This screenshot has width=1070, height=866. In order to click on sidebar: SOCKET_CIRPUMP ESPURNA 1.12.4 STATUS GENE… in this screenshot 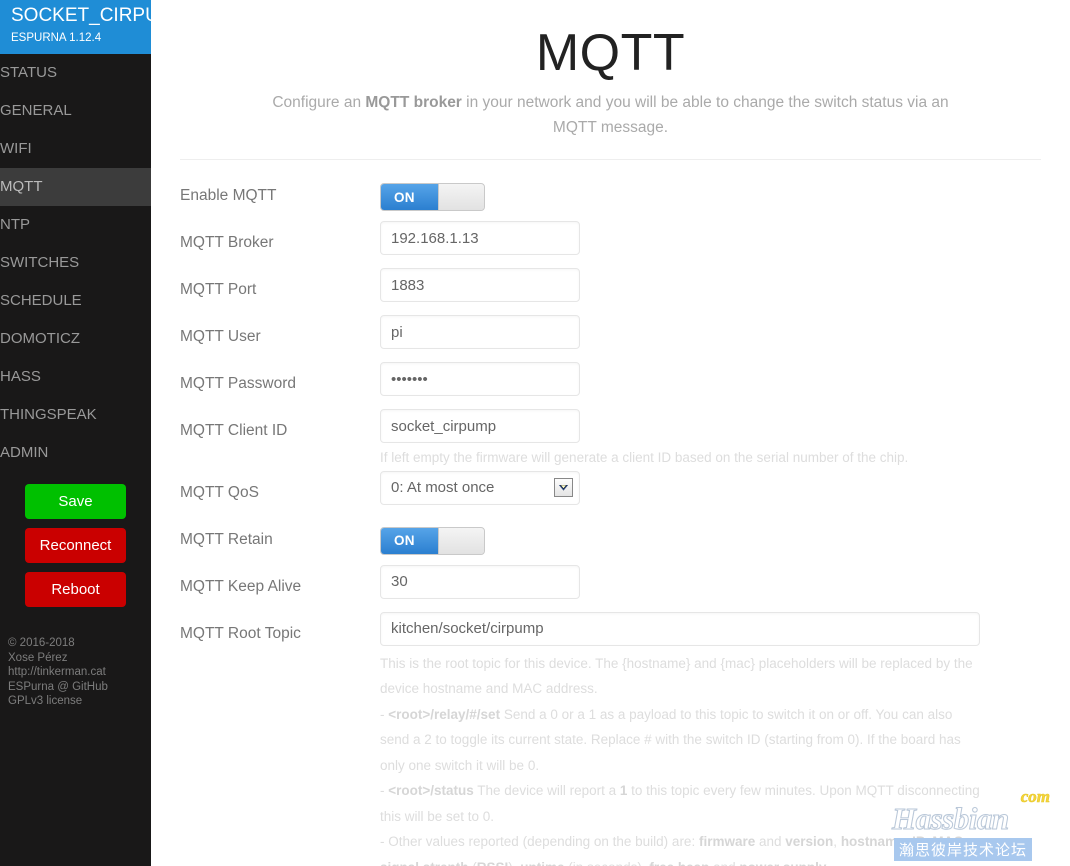, I will do `click(75, 433)`.